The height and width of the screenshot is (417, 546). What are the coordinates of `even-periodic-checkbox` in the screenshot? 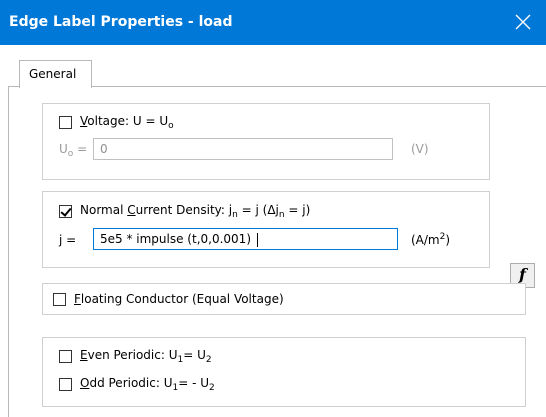 It's located at (65, 356).